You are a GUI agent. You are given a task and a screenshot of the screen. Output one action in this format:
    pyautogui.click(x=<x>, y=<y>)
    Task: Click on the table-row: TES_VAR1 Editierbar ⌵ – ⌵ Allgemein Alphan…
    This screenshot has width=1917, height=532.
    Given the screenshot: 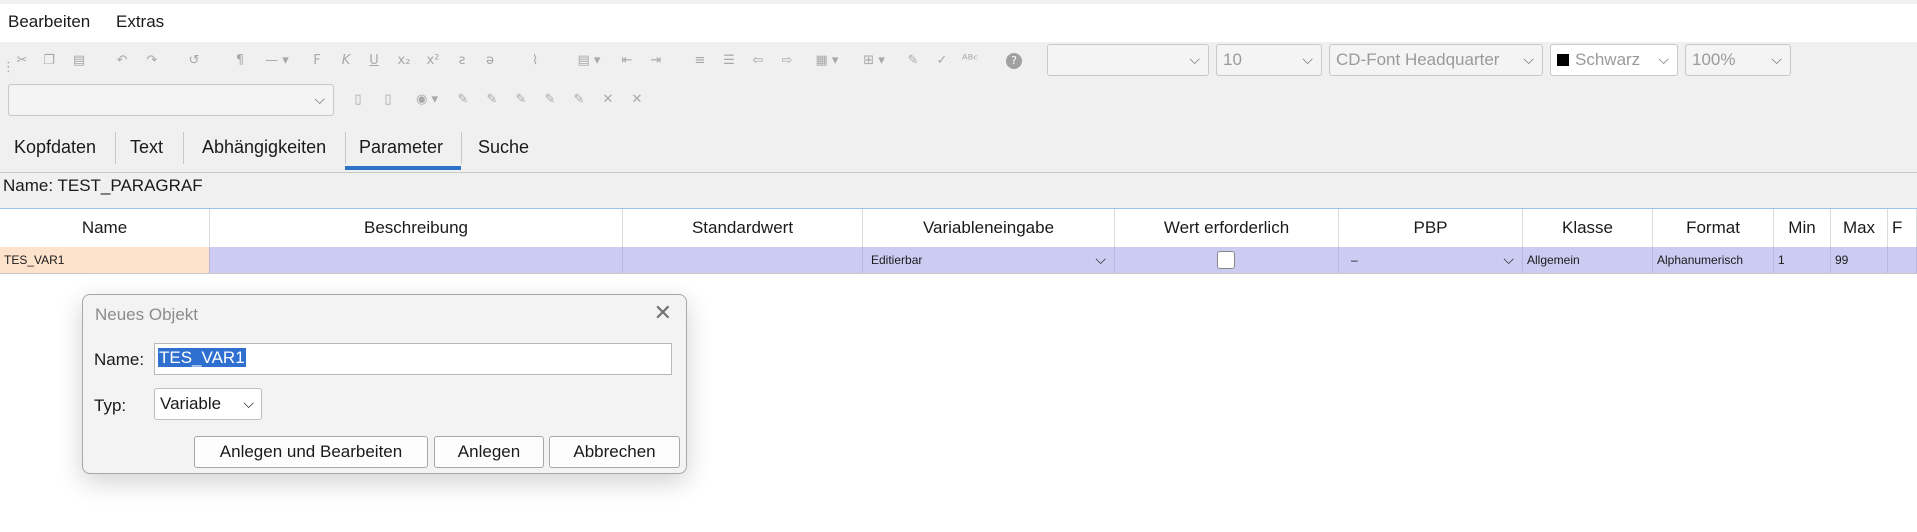 What is the action you would take?
    pyautogui.click(x=958, y=260)
    